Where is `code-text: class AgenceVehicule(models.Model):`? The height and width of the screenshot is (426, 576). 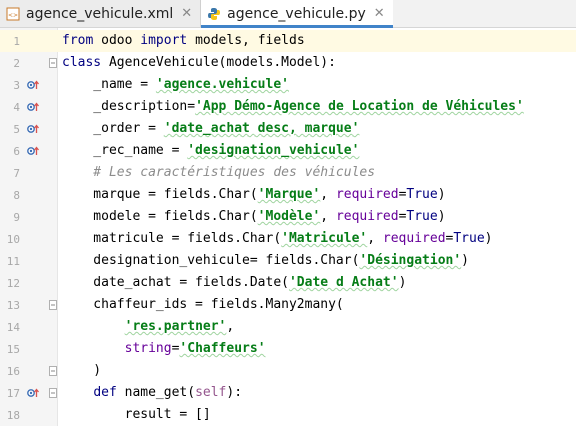
code-text: class AgenceVehicule(models.Model): is located at coordinates (199, 63).